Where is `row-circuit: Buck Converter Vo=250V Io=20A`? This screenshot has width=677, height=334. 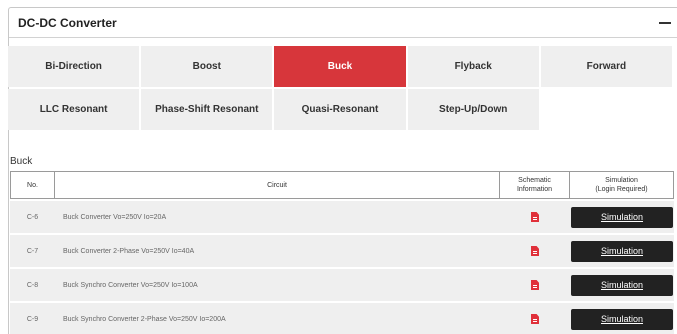 row-circuit: Buck Converter Vo=250V Io=20A is located at coordinates (277, 216).